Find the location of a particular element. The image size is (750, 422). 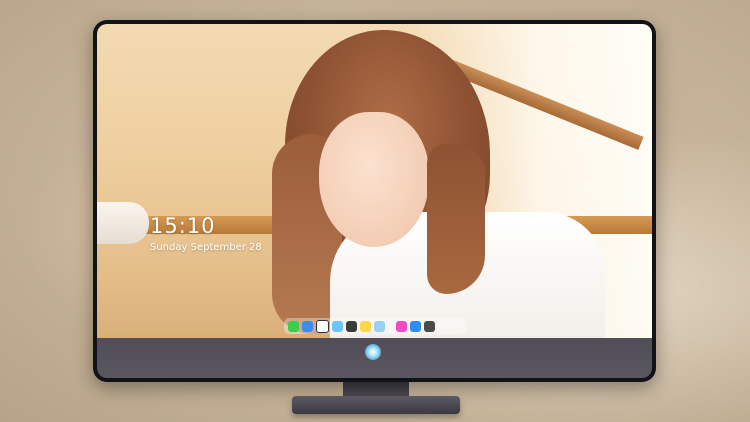

photos-icon is located at coordinates (337, 326).